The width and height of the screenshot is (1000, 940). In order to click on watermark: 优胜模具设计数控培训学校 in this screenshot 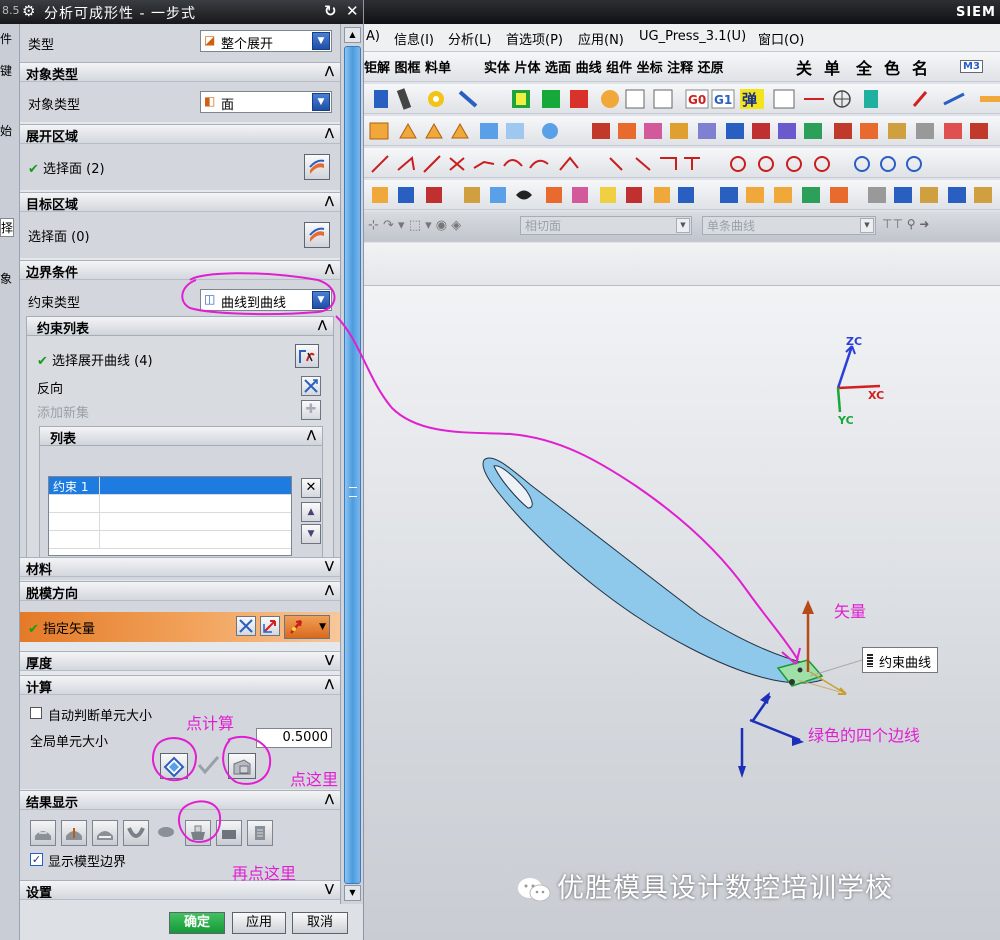, I will do `click(705, 885)`.